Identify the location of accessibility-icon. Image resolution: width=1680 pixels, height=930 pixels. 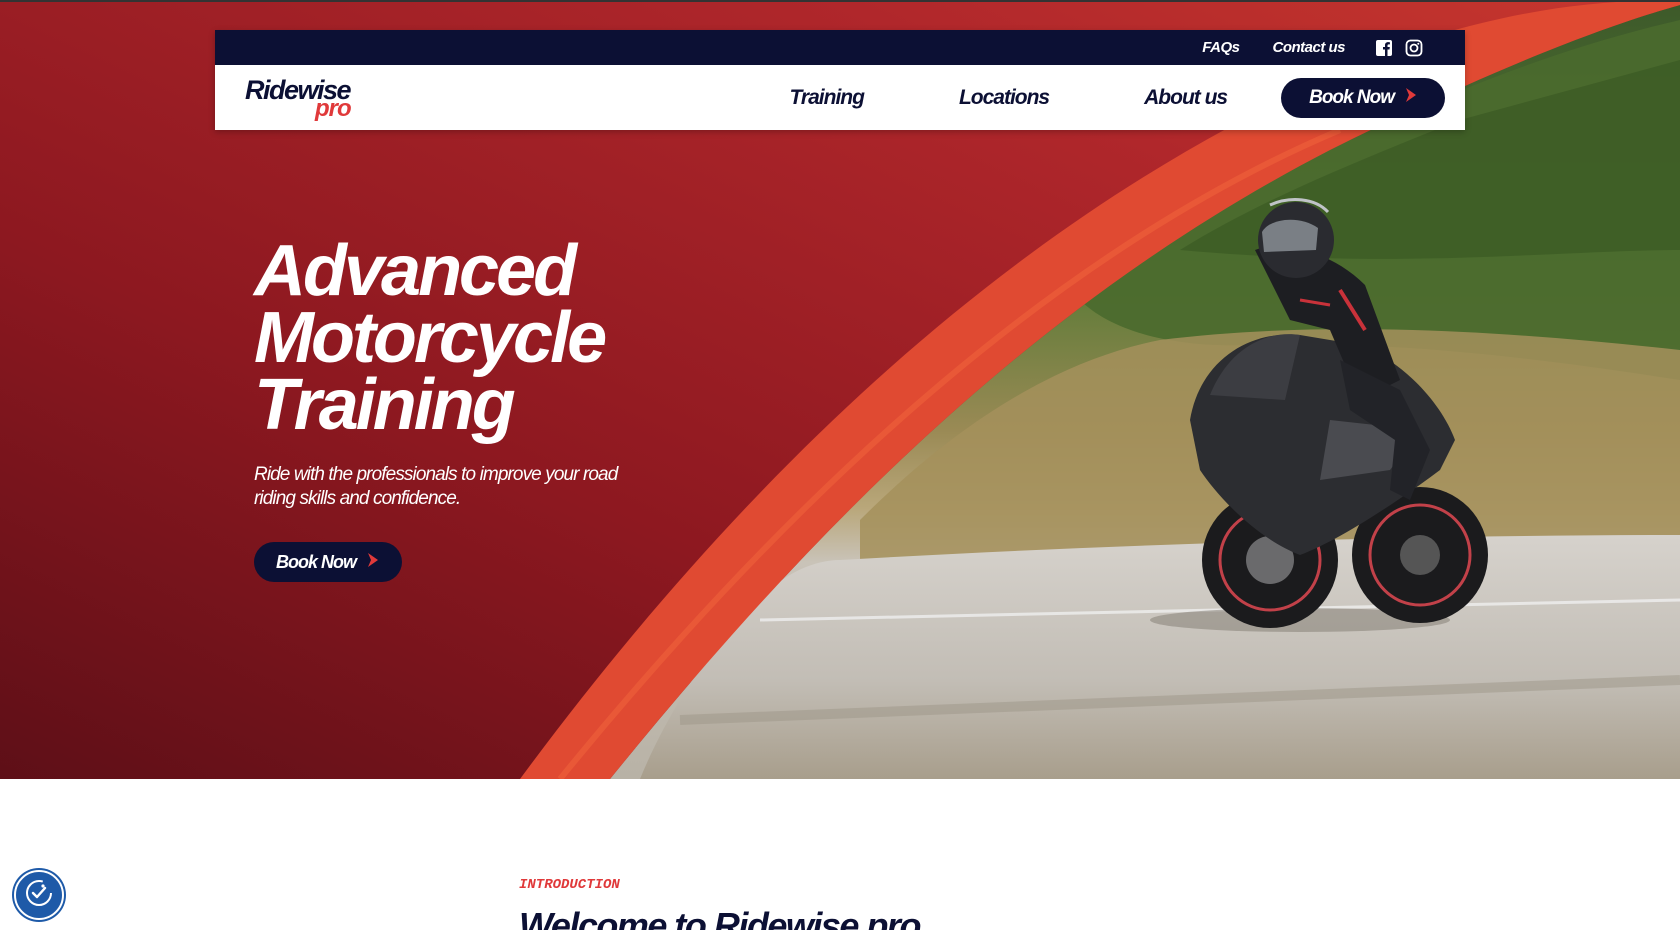
(39, 895).